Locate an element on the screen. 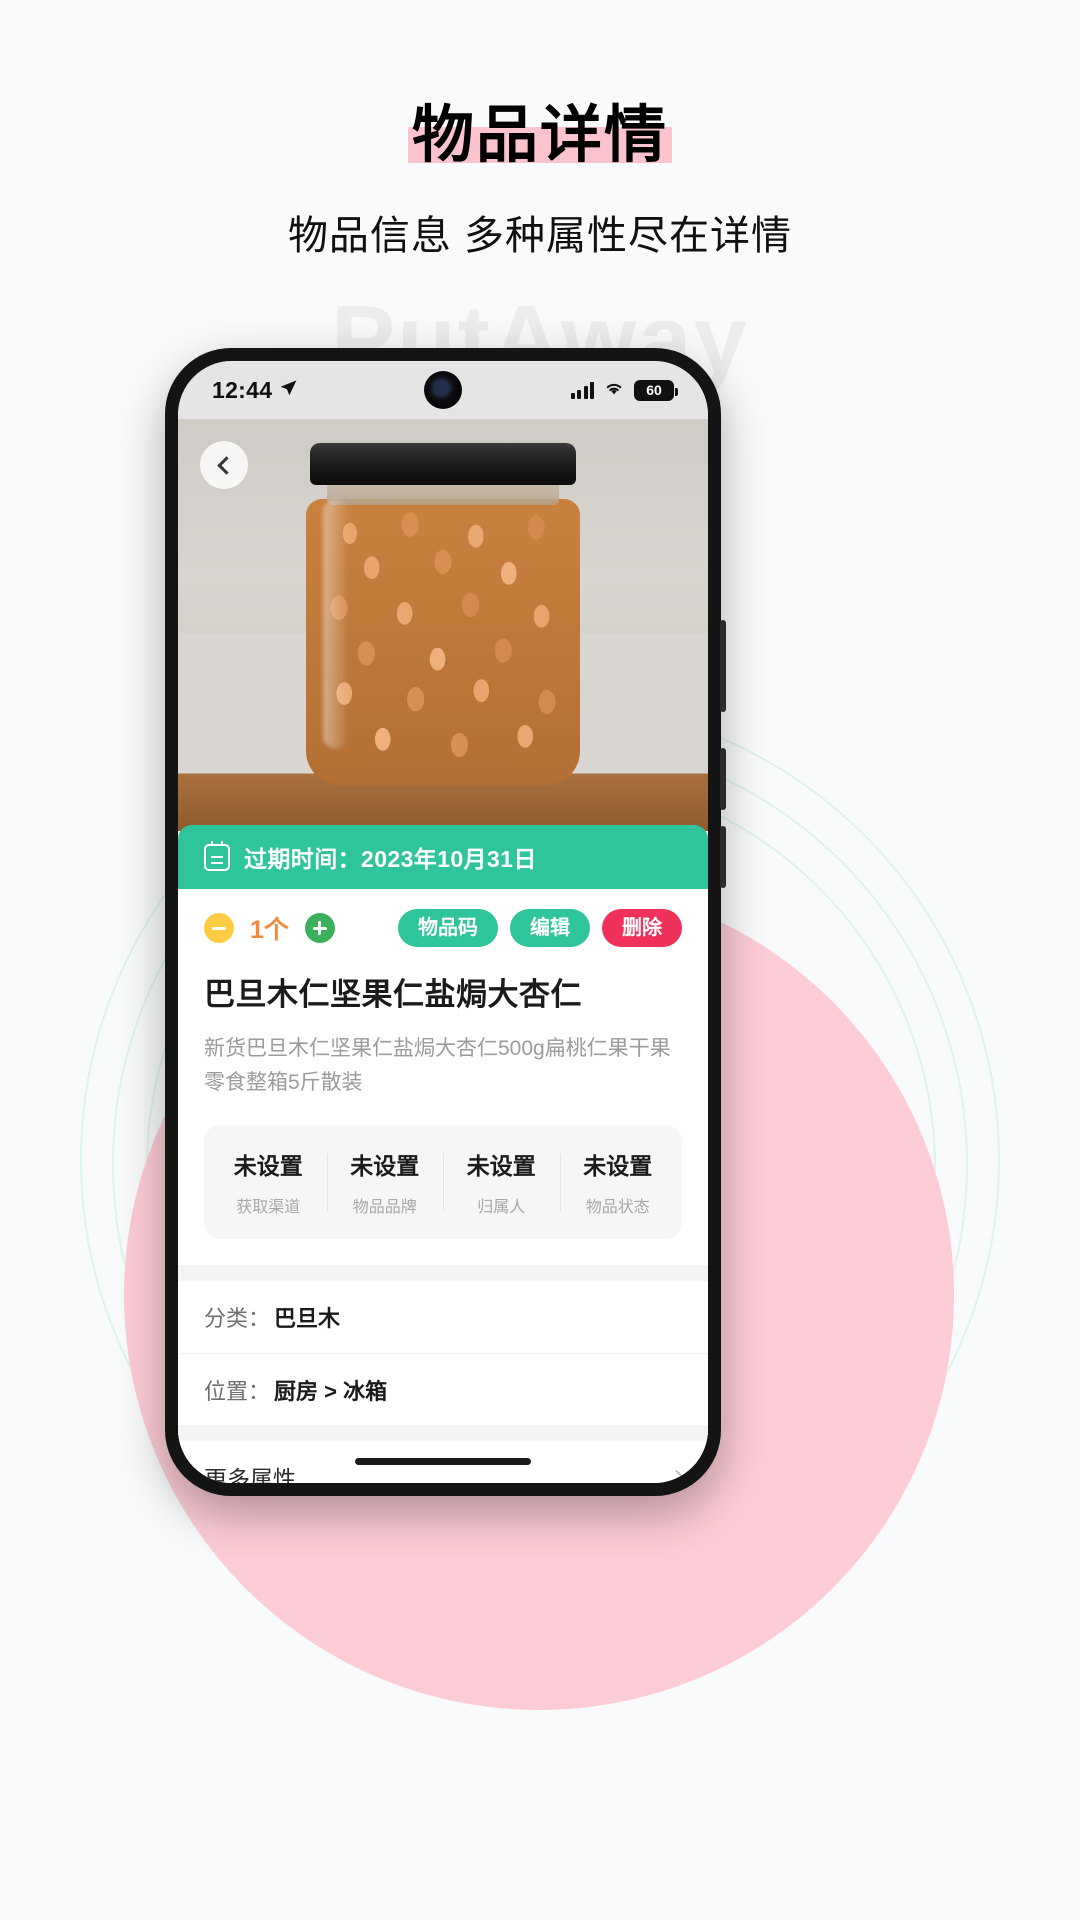  chevron-left-icon is located at coordinates (226, 465).